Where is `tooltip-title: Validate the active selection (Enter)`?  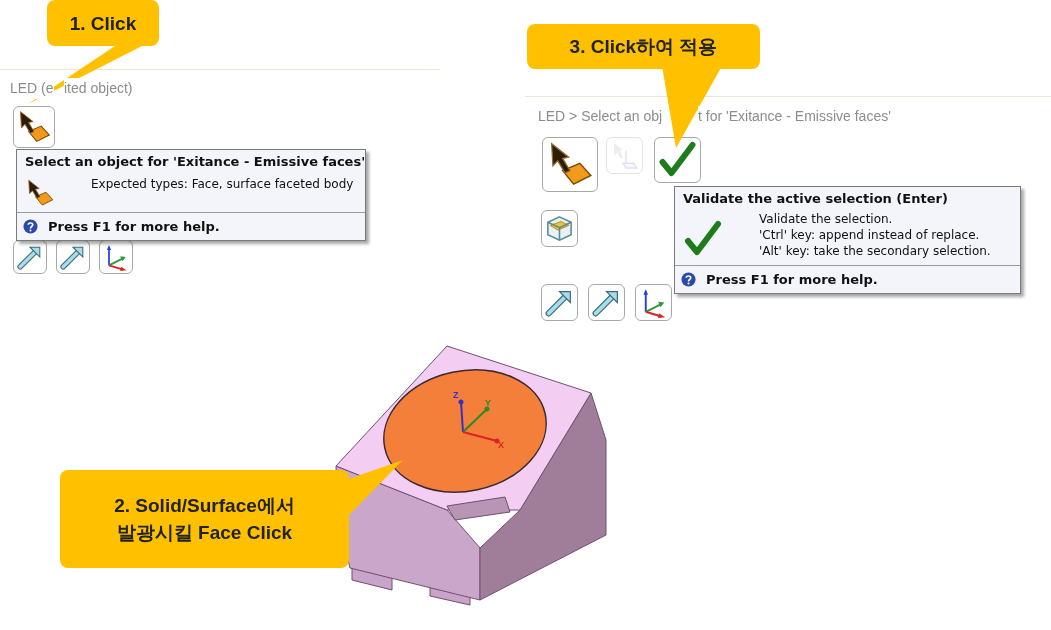 tooltip-title: Validate the active selection (Enter) is located at coordinates (815, 199).